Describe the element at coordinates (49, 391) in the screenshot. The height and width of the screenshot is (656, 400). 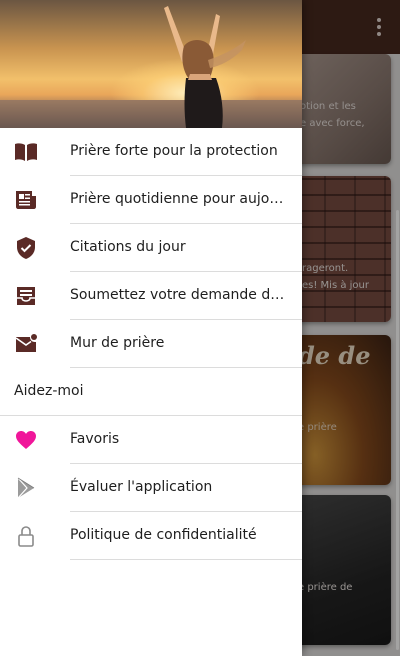
I see `section-header-label: Aidez-moi` at that location.